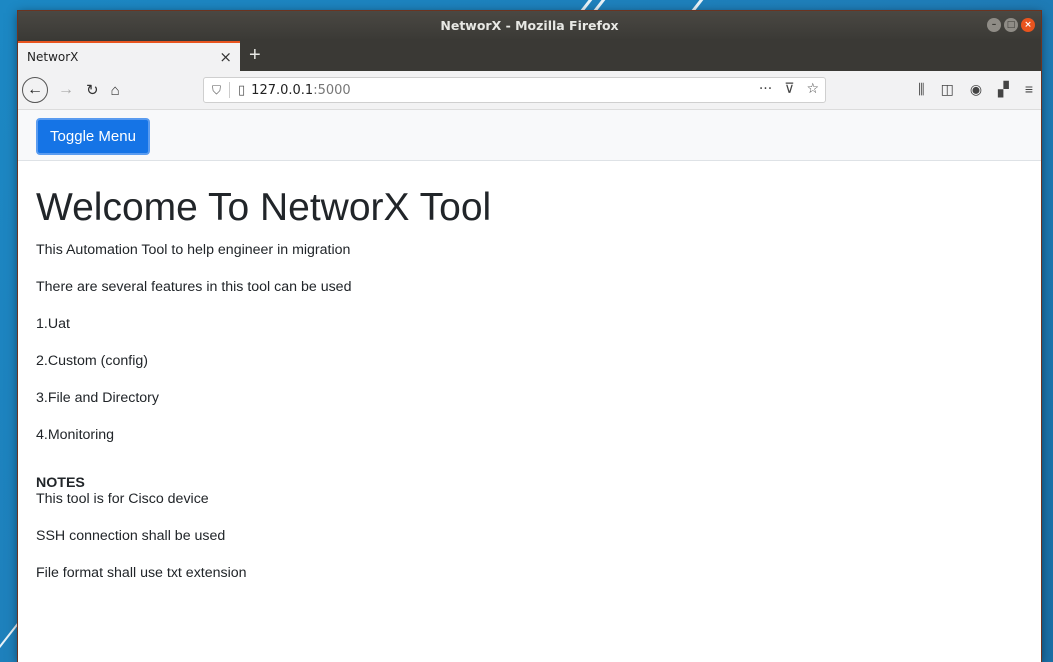  What do you see at coordinates (92, 90) in the screenshot?
I see `reload-icon: ↻` at bounding box center [92, 90].